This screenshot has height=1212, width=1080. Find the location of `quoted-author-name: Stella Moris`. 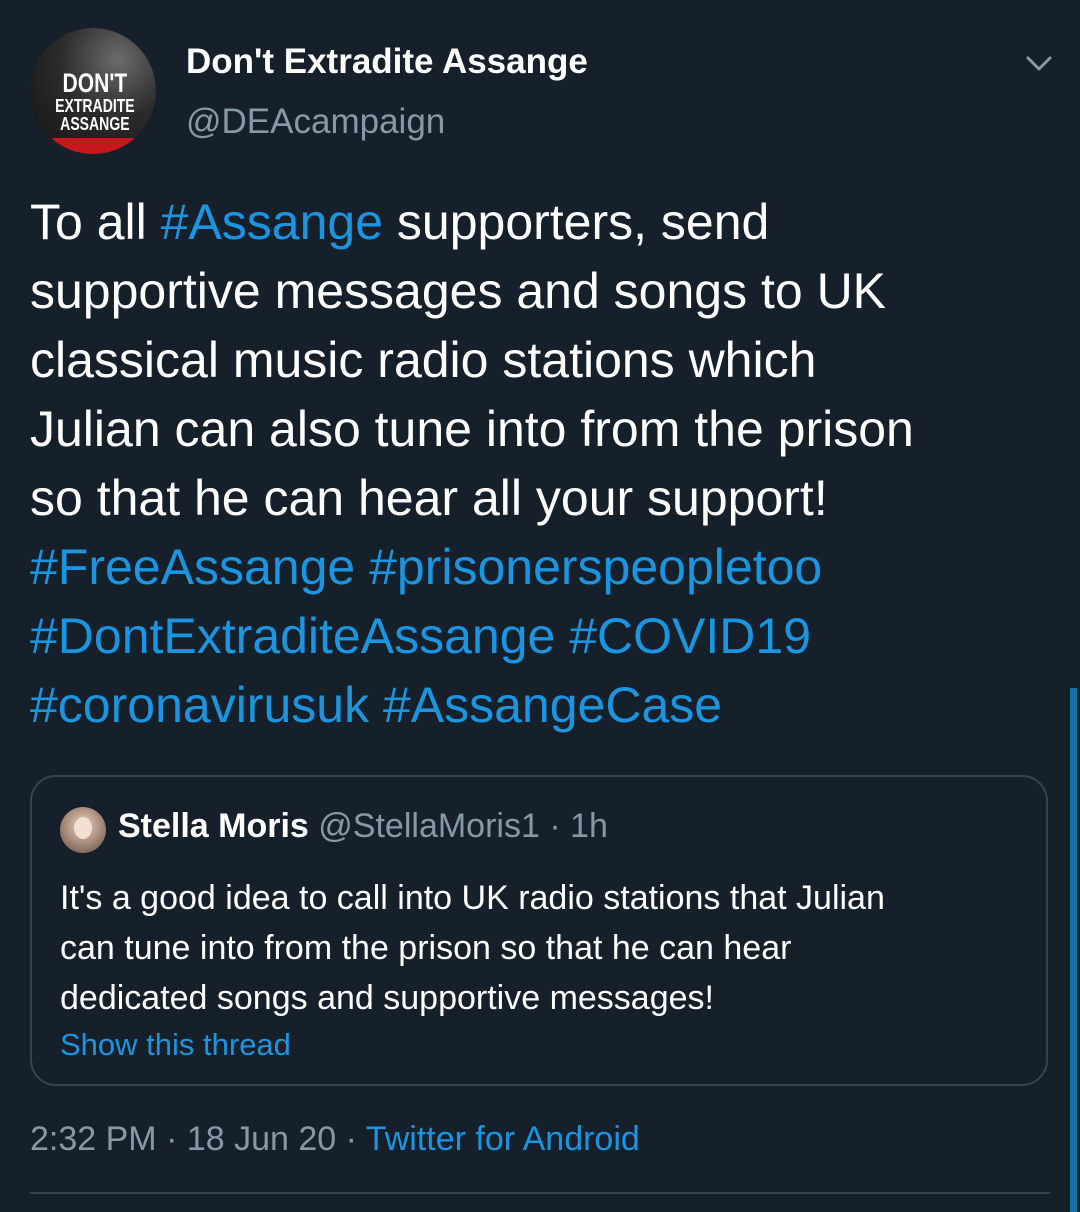

quoted-author-name: Stella Moris is located at coordinates (213, 826).